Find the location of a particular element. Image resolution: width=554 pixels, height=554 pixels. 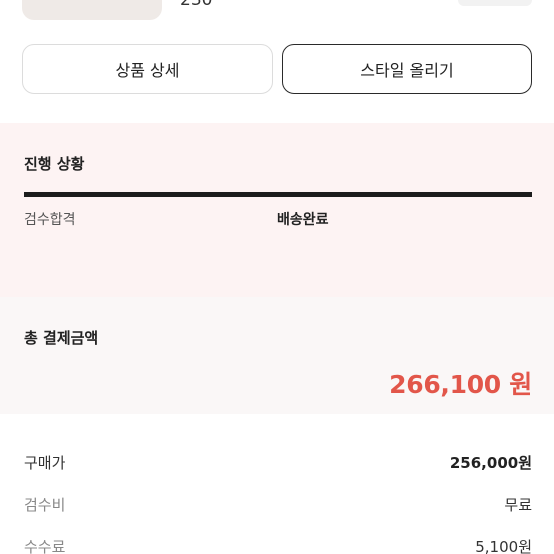

product-summary-strip: 230 is located at coordinates (277, 13).